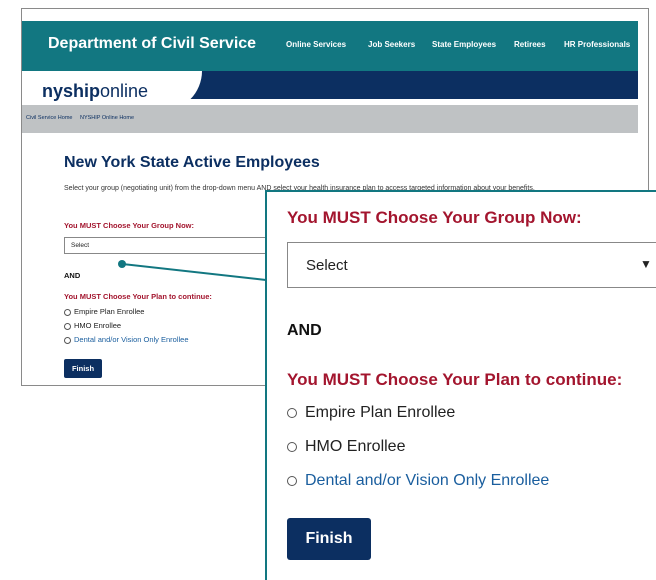 The height and width of the screenshot is (580, 656). What do you see at coordinates (380, 412) in the screenshot?
I see `option-label: Empire Plan Enrollee` at bounding box center [380, 412].